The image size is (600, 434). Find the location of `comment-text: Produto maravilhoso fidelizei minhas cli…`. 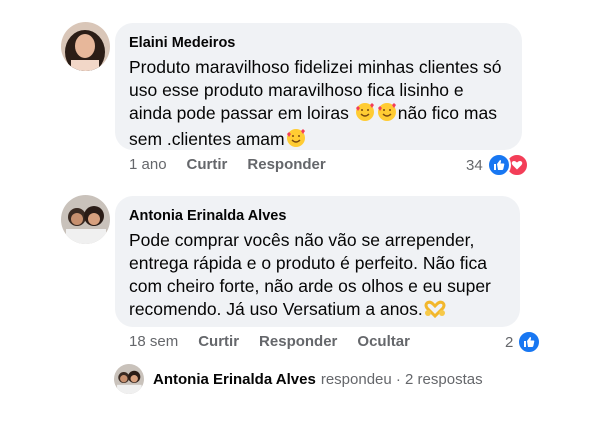

comment-text: Produto maravilhoso fidelizei minhas cli… is located at coordinates (318, 105).